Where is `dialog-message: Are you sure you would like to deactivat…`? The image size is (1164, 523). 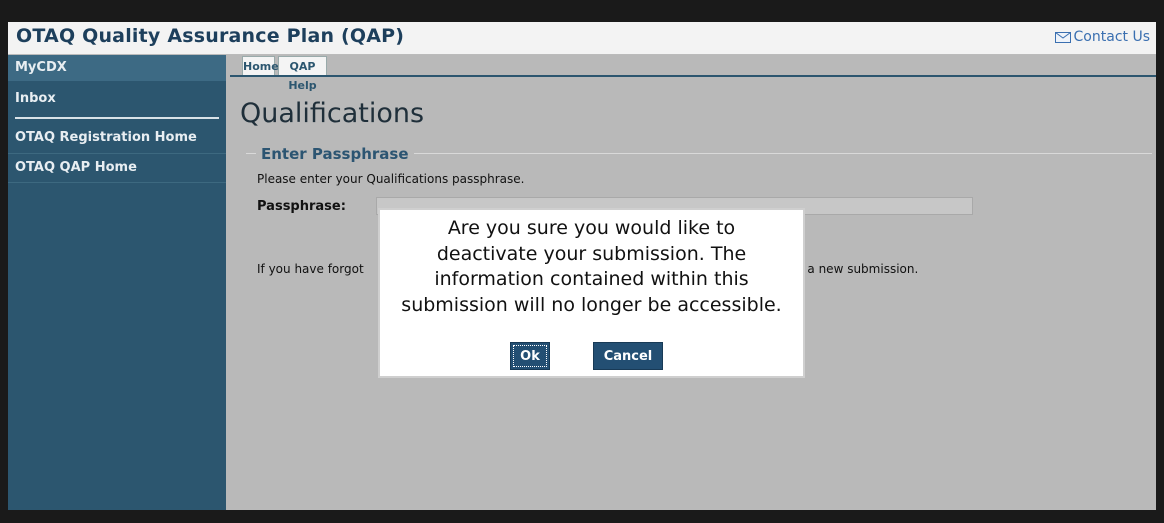
dialog-message: Are you sure you would like to deactivat… is located at coordinates (591, 267).